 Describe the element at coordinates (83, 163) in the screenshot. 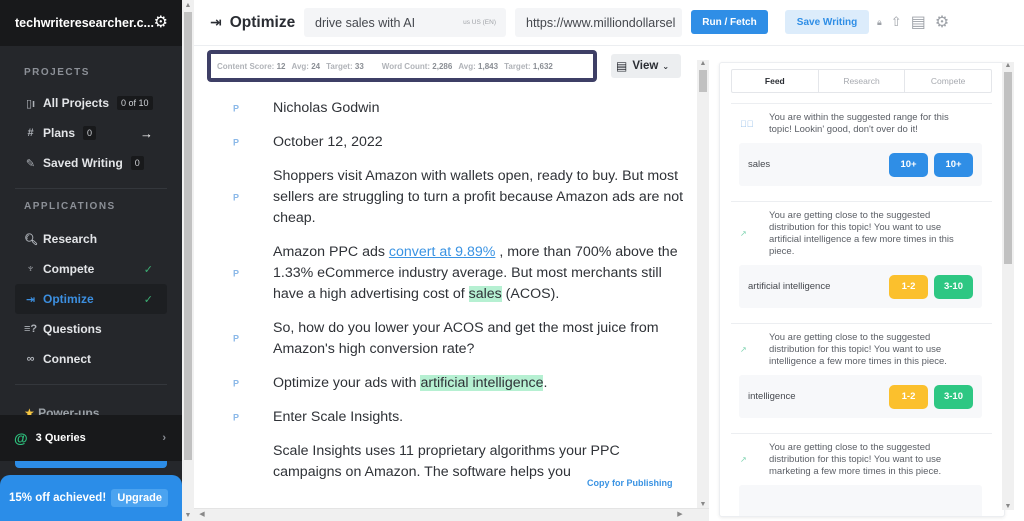

I see `sidebar-item-label: Saved Writing` at that location.